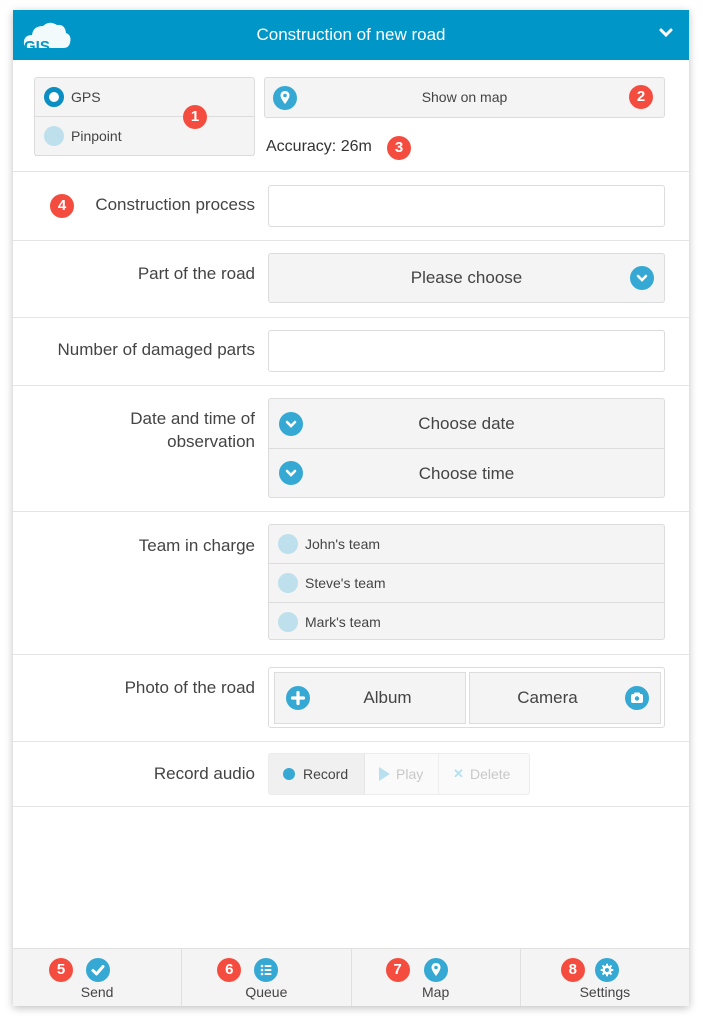 Image resolution: width=703 pixels, height=1024 pixels. What do you see at coordinates (62, 206) in the screenshot?
I see `annotation-badge-4: 4` at bounding box center [62, 206].